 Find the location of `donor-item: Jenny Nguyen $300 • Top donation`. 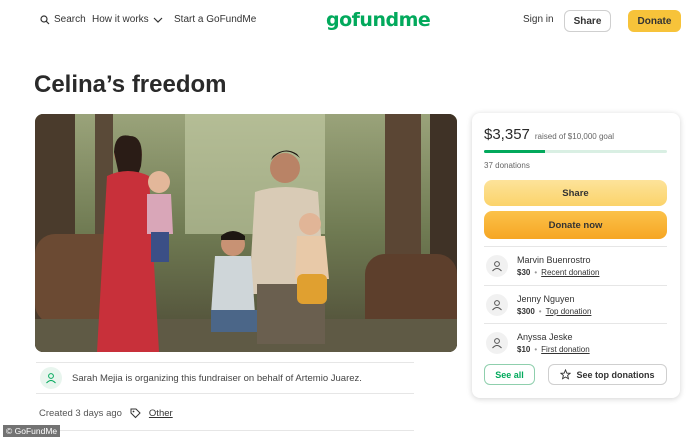

donor-item: Jenny Nguyen $300 • Top donation is located at coordinates (575, 304).